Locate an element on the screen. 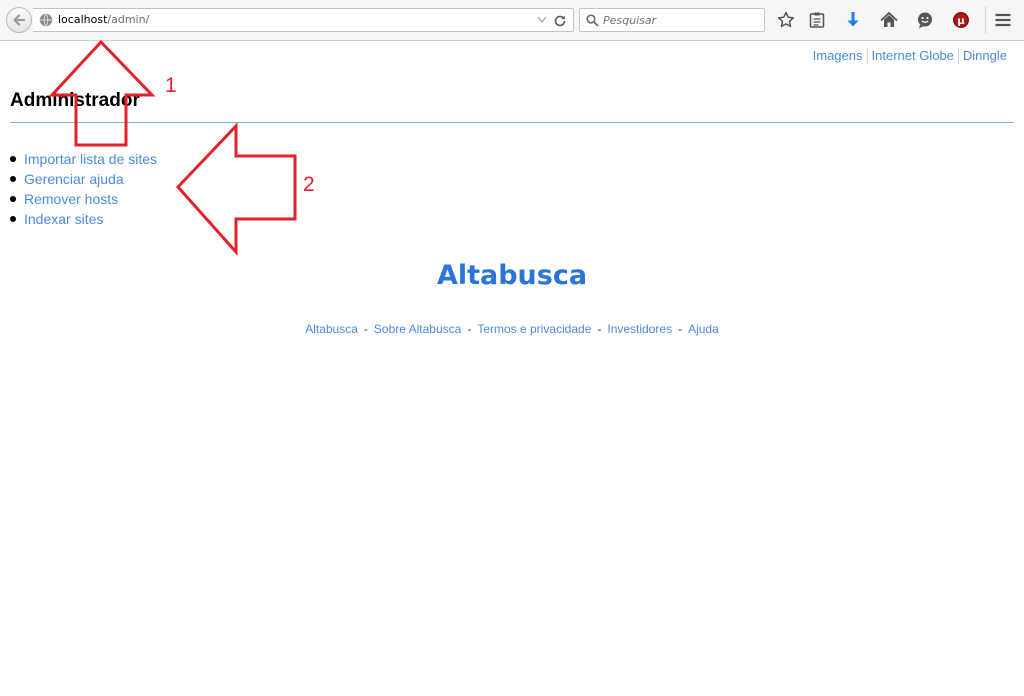 This screenshot has width=1024, height=696. back-button is located at coordinates (19, 20).